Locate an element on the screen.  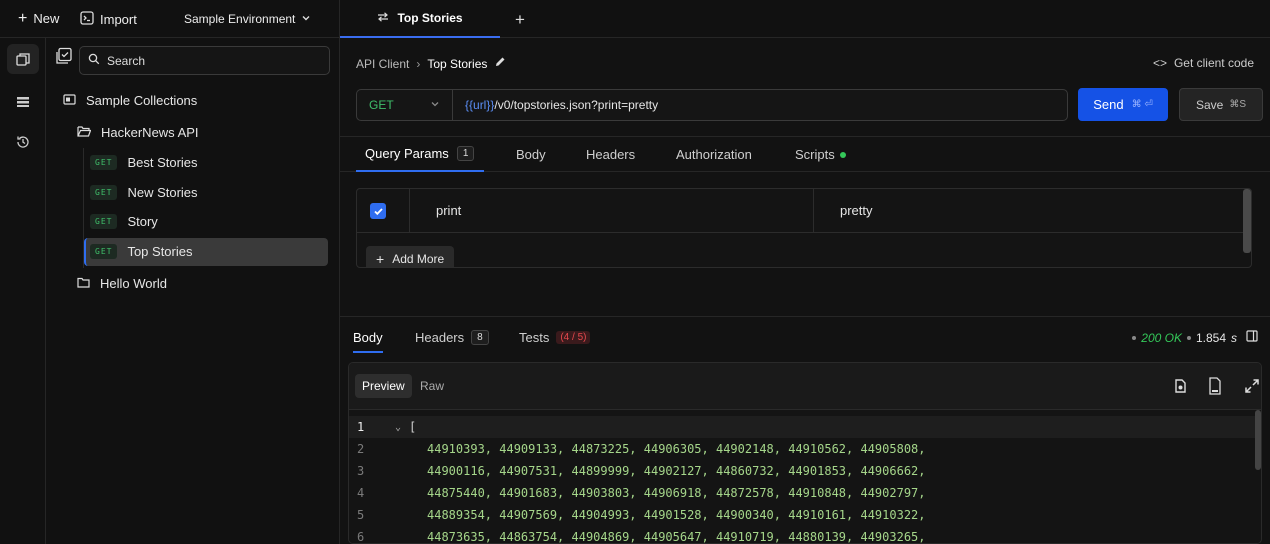
search-placeholder: Search is located at coordinates (126, 60).